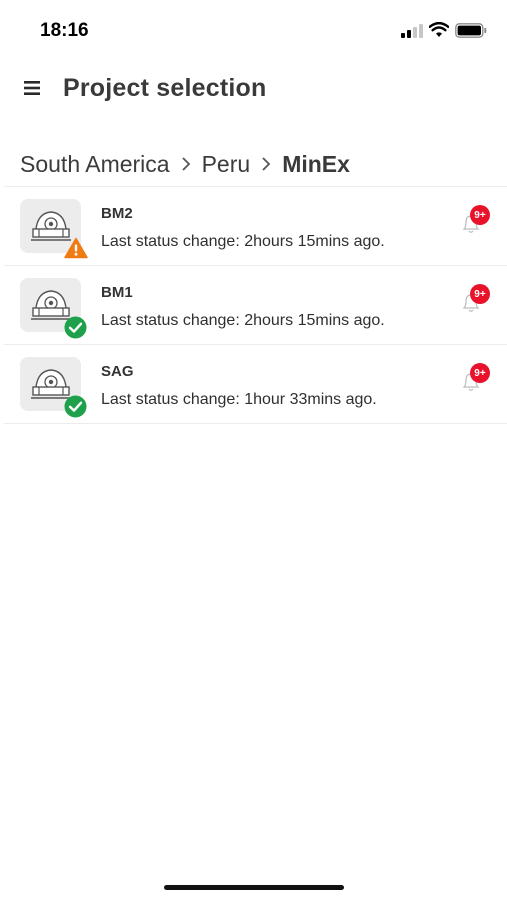  Describe the element at coordinates (239, 399) in the screenshot. I see `project-status-text: Last status change: 1hour 33mins ago.` at that location.